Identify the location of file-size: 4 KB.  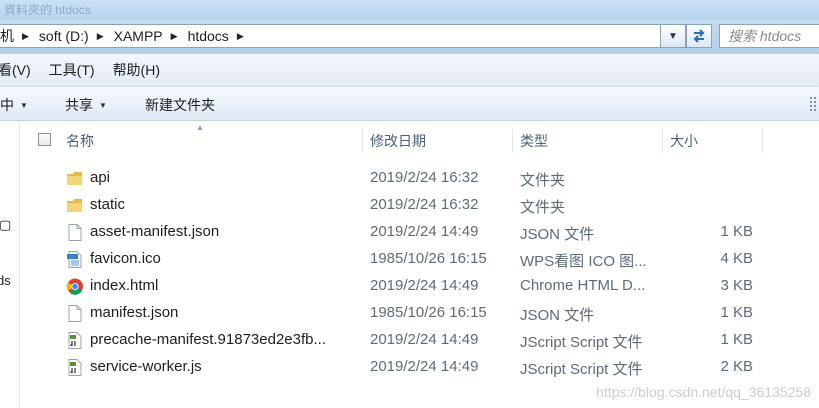
(736, 258).